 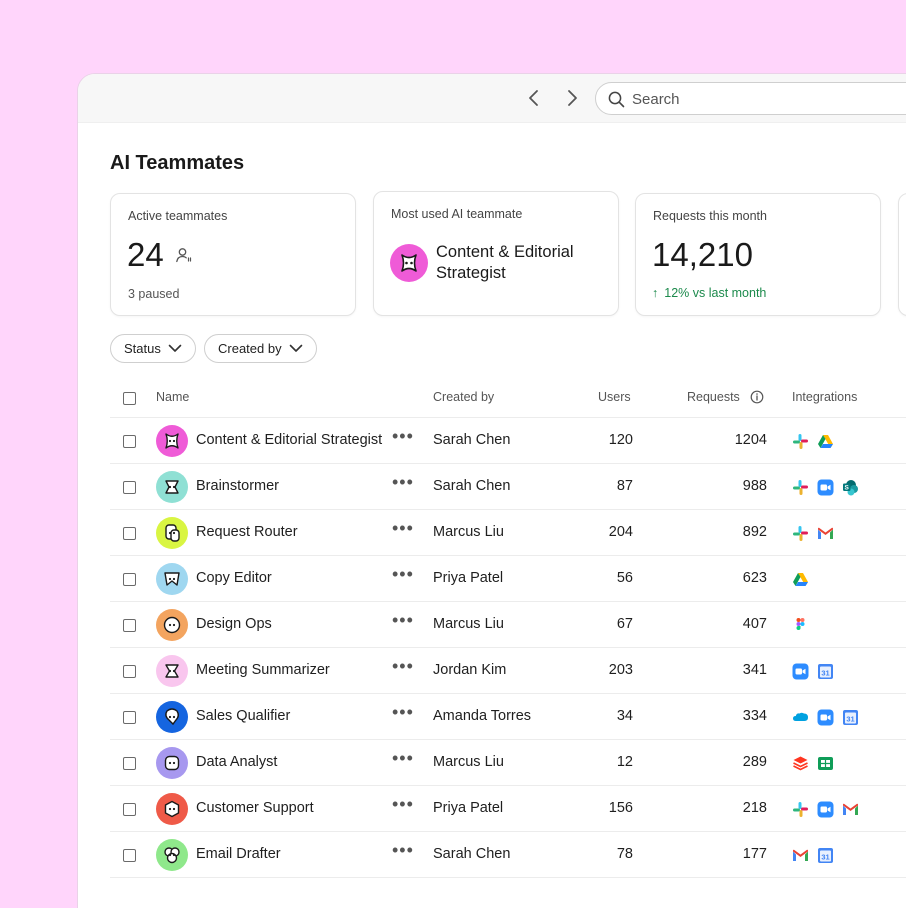 What do you see at coordinates (709, 293) in the screenshot?
I see `trend-indicator: ↑ 12% vs last month` at bounding box center [709, 293].